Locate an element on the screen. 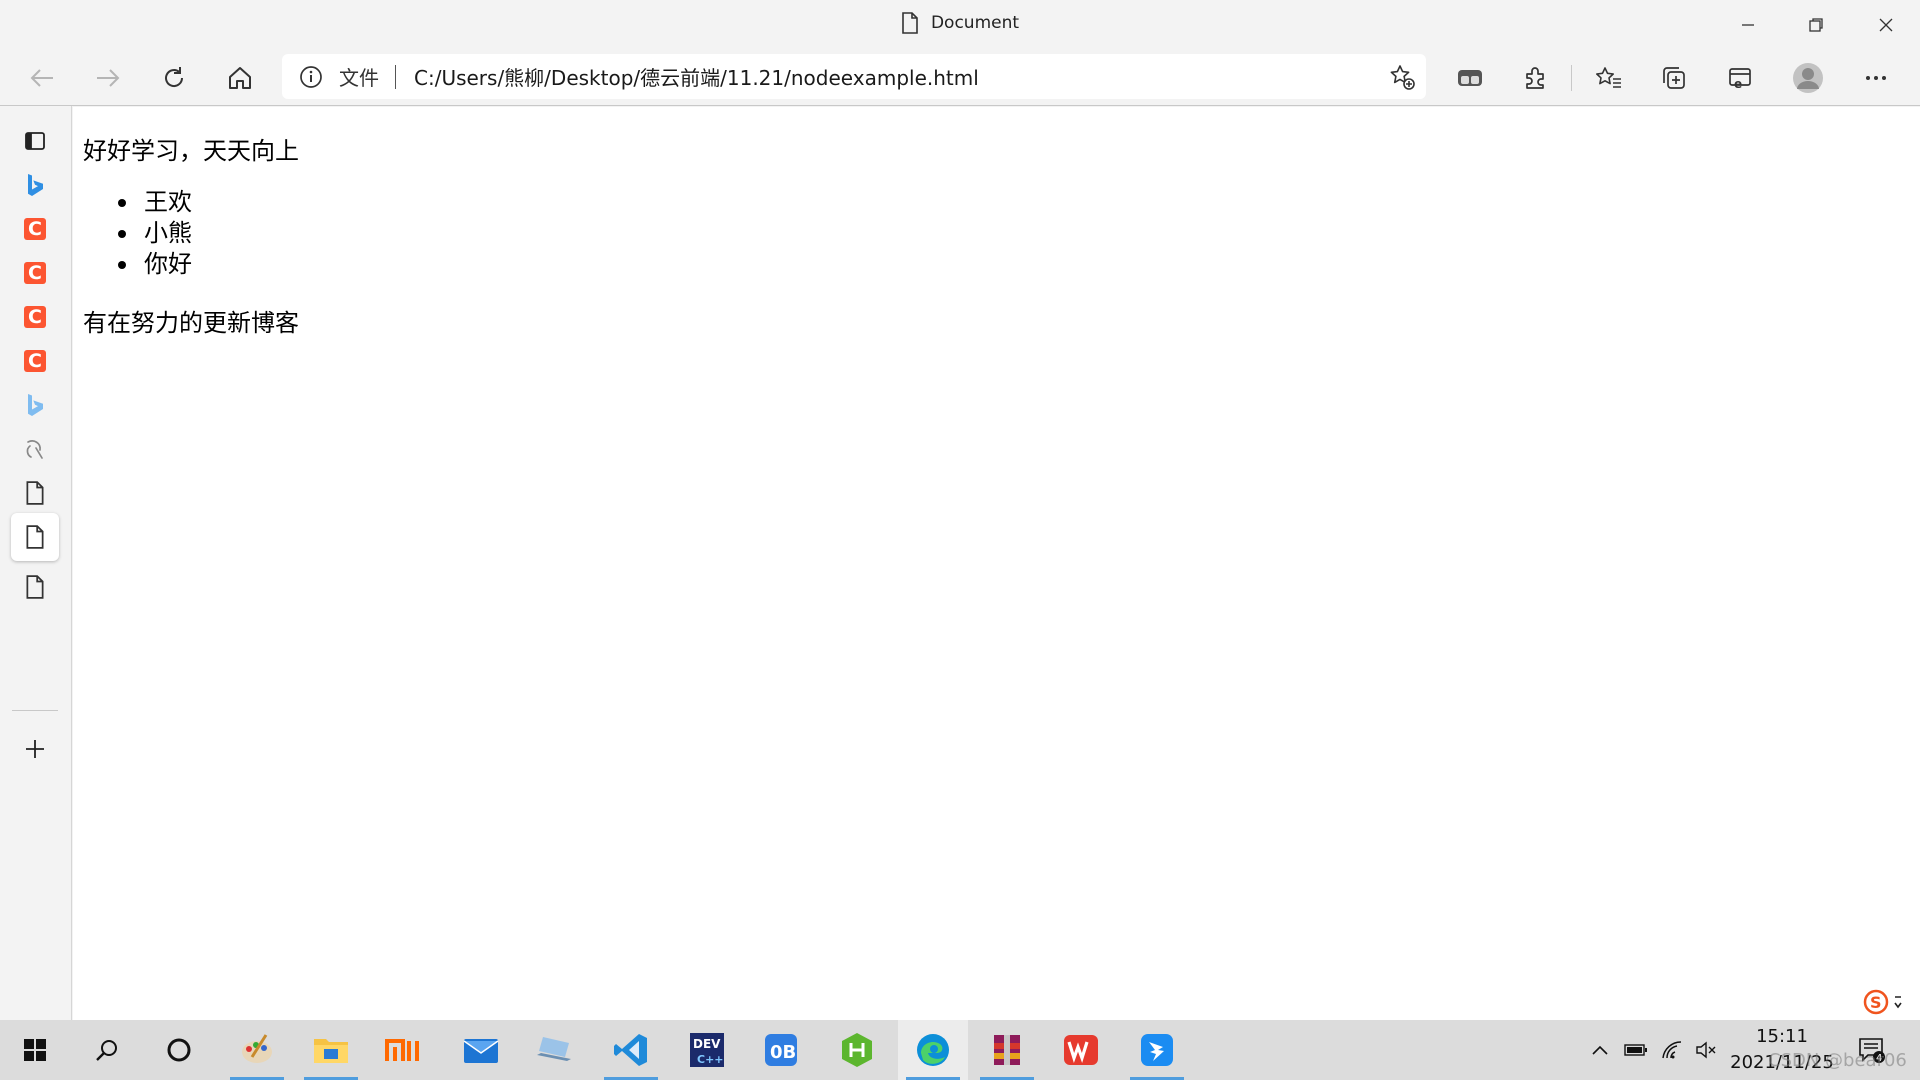 The height and width of the screenshot is (1080, 1920). wps-icon is located at coordinates (1081, 1050).